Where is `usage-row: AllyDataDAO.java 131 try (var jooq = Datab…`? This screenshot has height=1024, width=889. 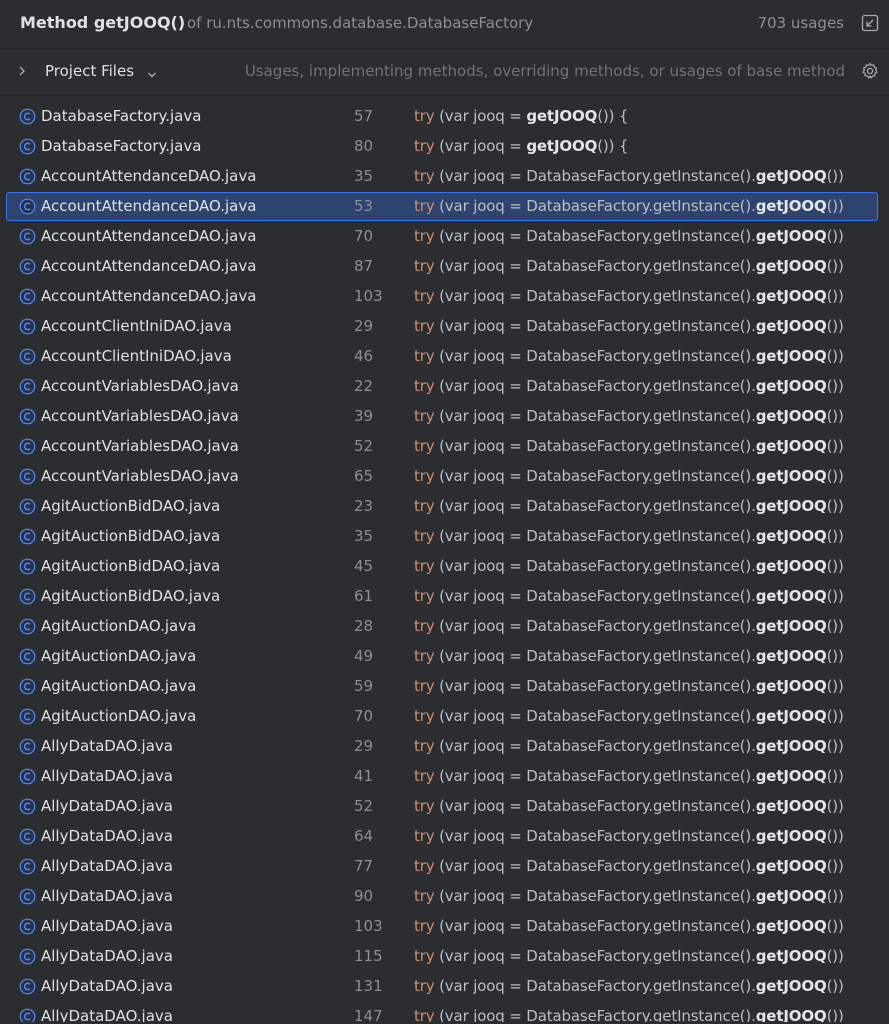 usage-row: AllyDataDAO.java 131 try (var jooq = Datab… is located at coordinates (444, 987).